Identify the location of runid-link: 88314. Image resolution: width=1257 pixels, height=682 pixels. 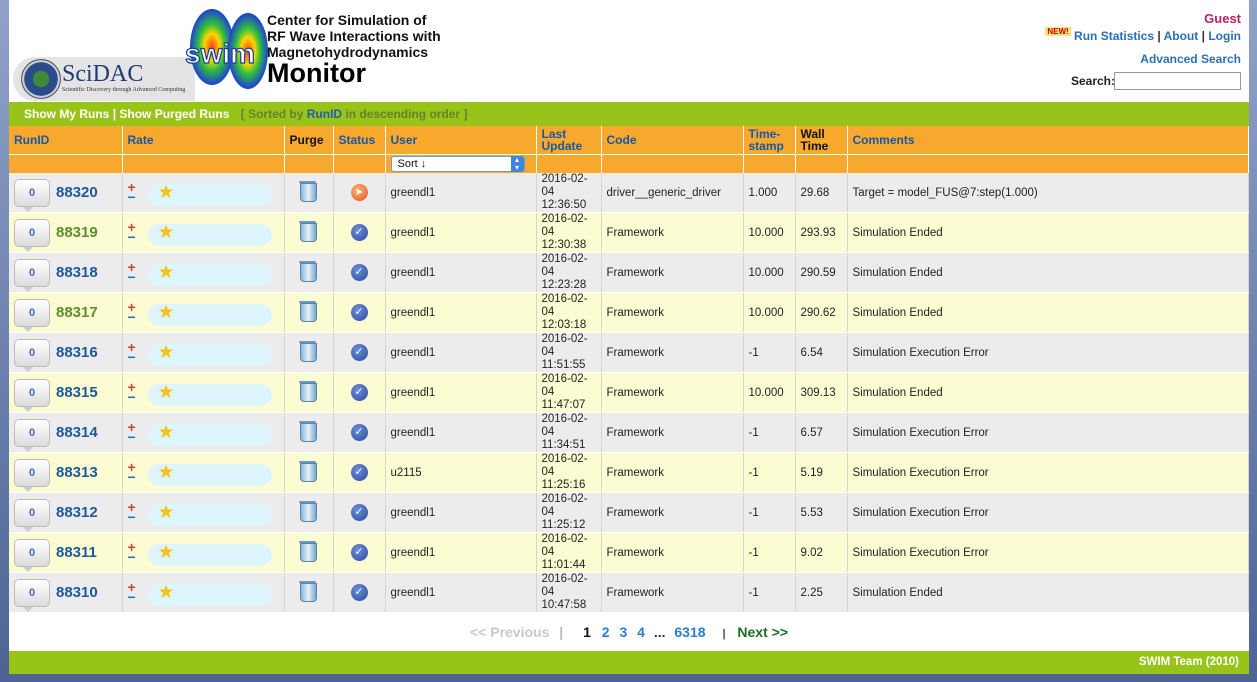
(77, 432).